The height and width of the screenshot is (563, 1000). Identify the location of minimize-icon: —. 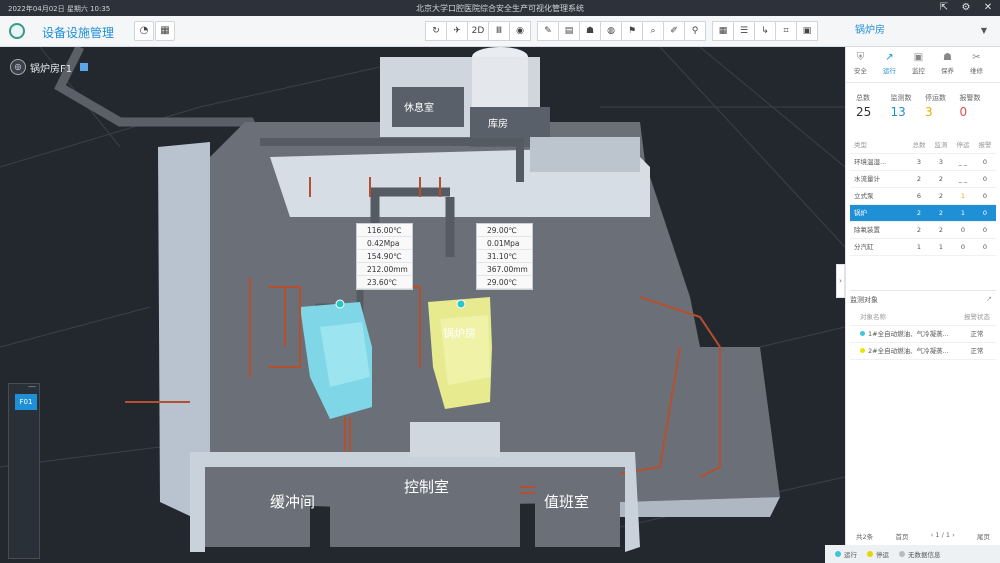
(32, 386).